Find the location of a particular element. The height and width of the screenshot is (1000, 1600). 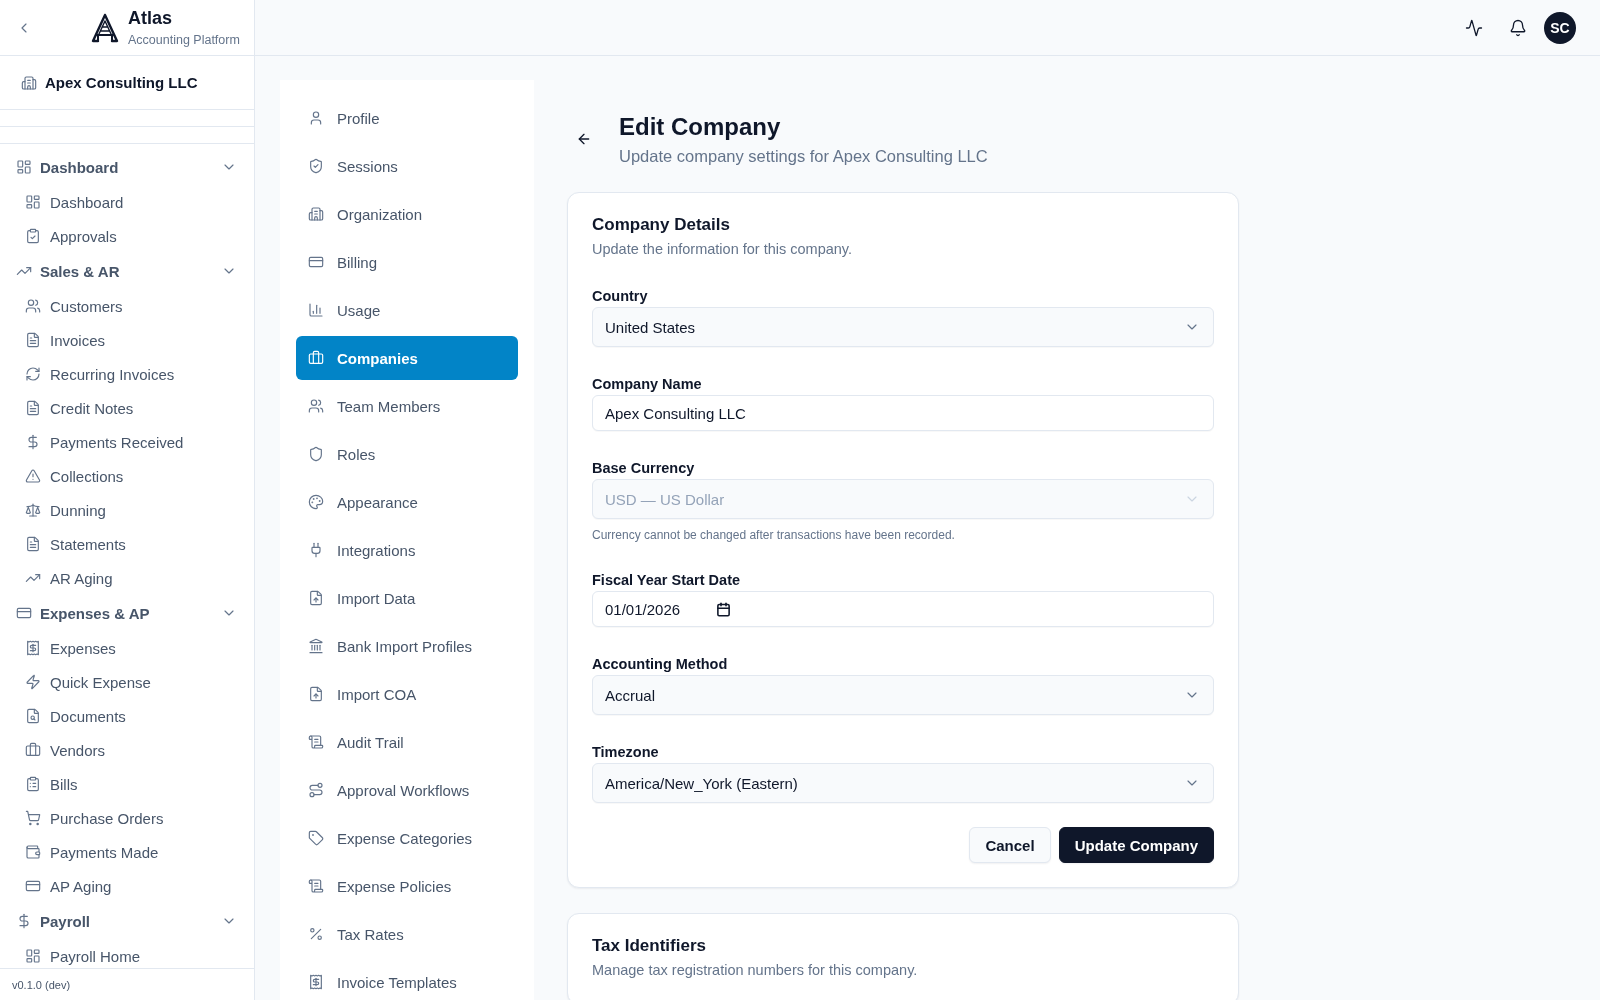

sidebar-group-header: Expenses & AP is located at coordinates (127, 613).